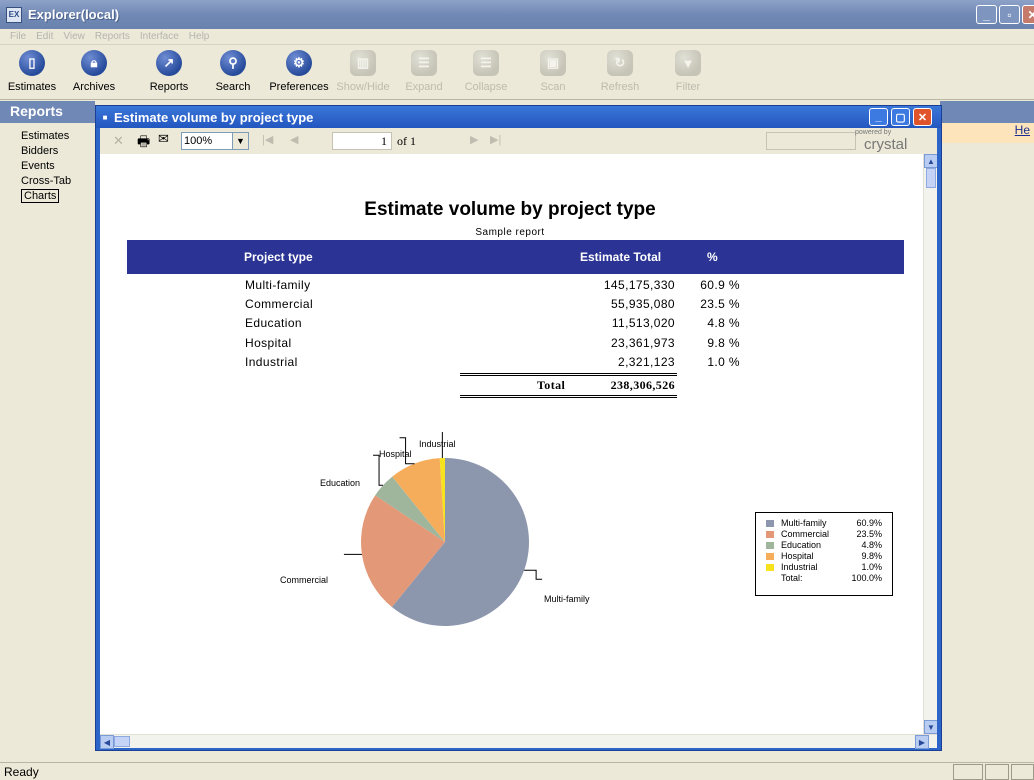  What do you see at coordinates (878, 117) in the screenshot?
I see `report-minimize-button: _` at bounding box center [878, 117].